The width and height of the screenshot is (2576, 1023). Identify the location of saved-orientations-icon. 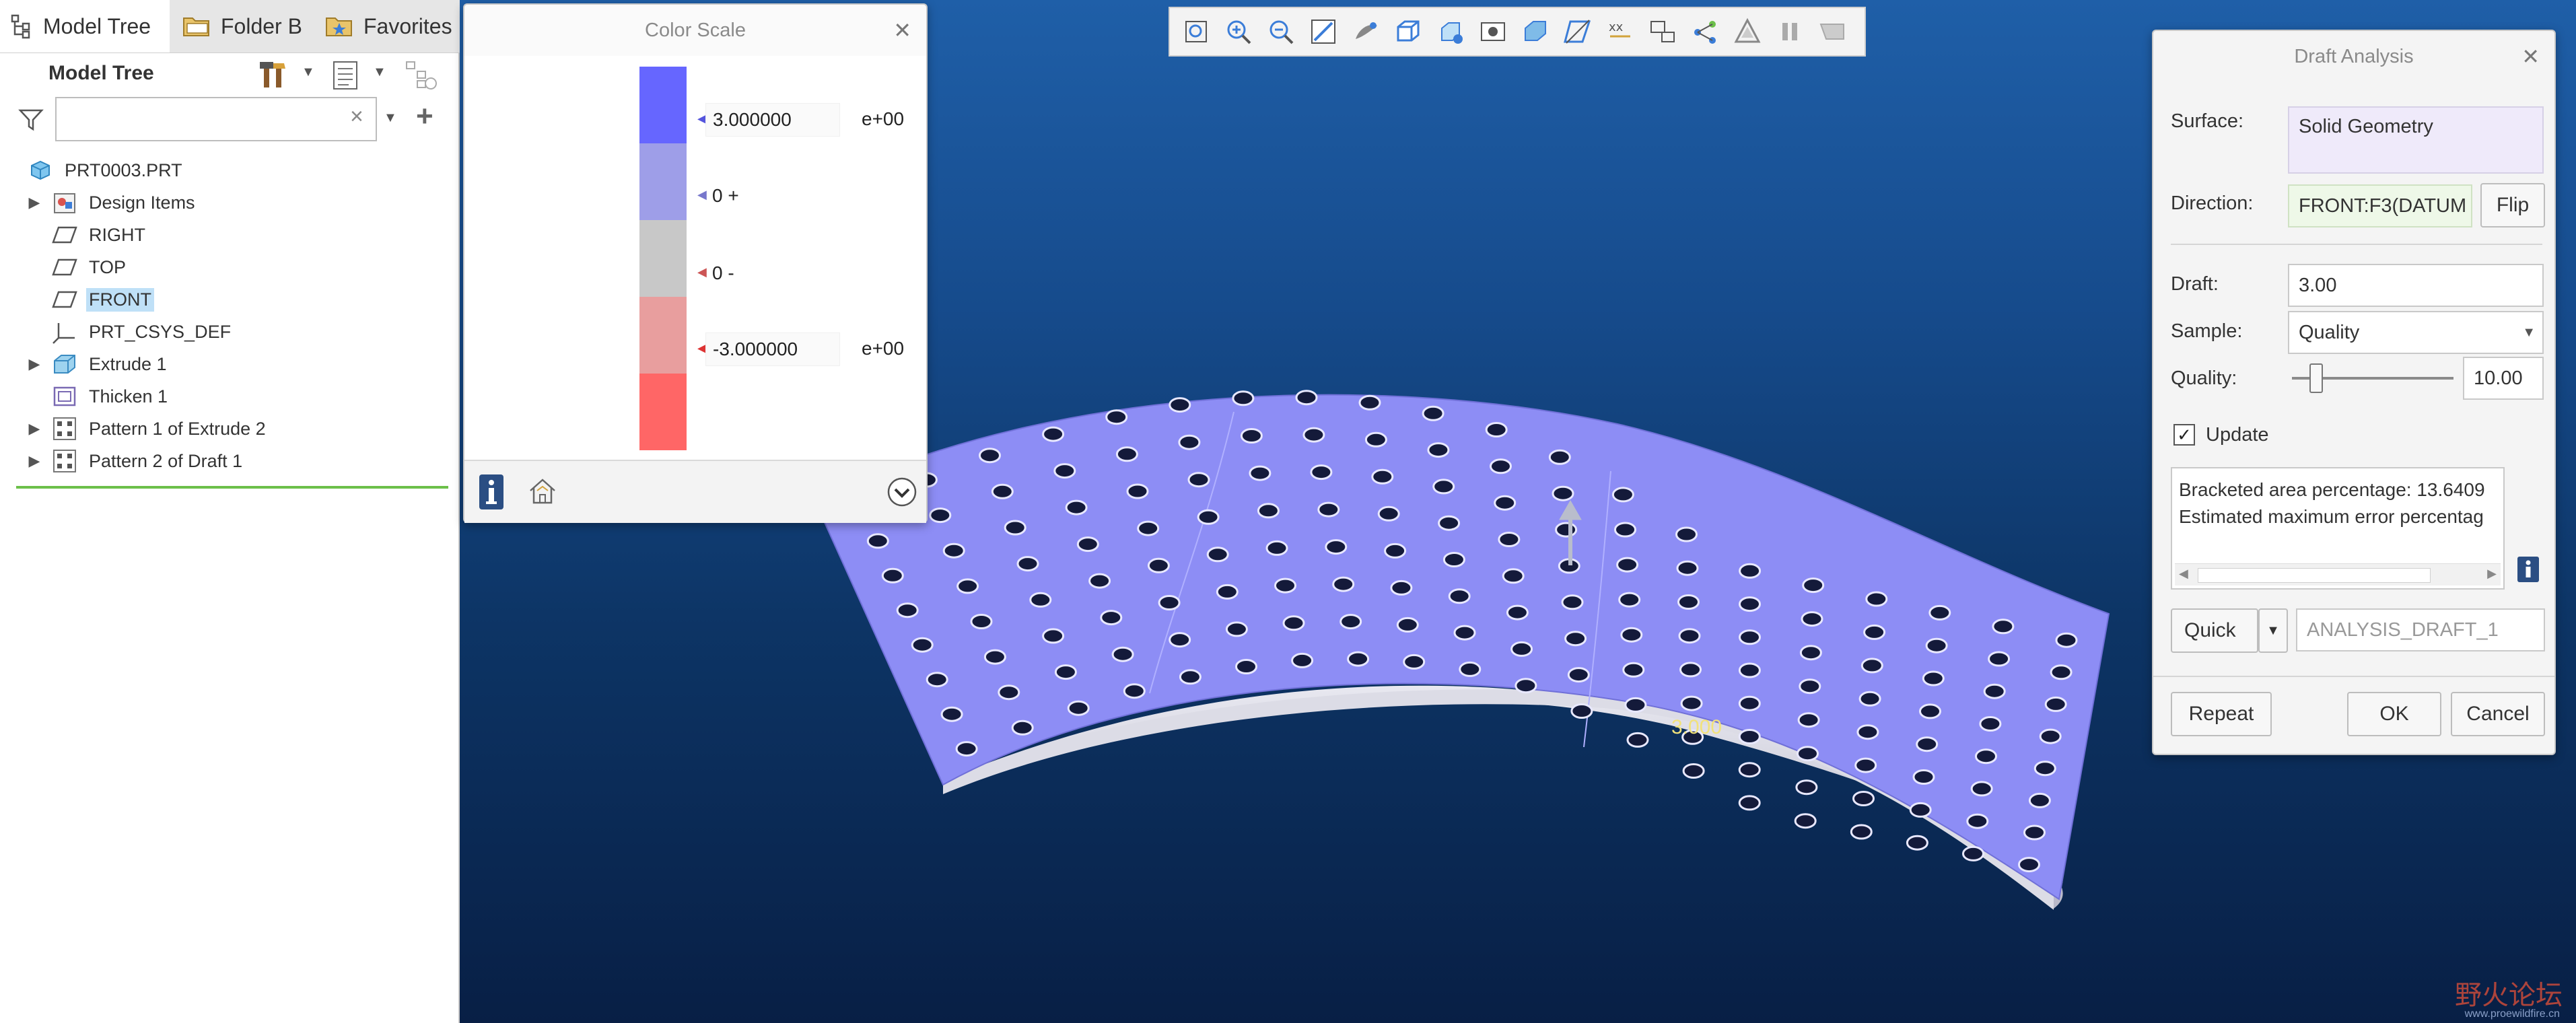
(1408, 31).